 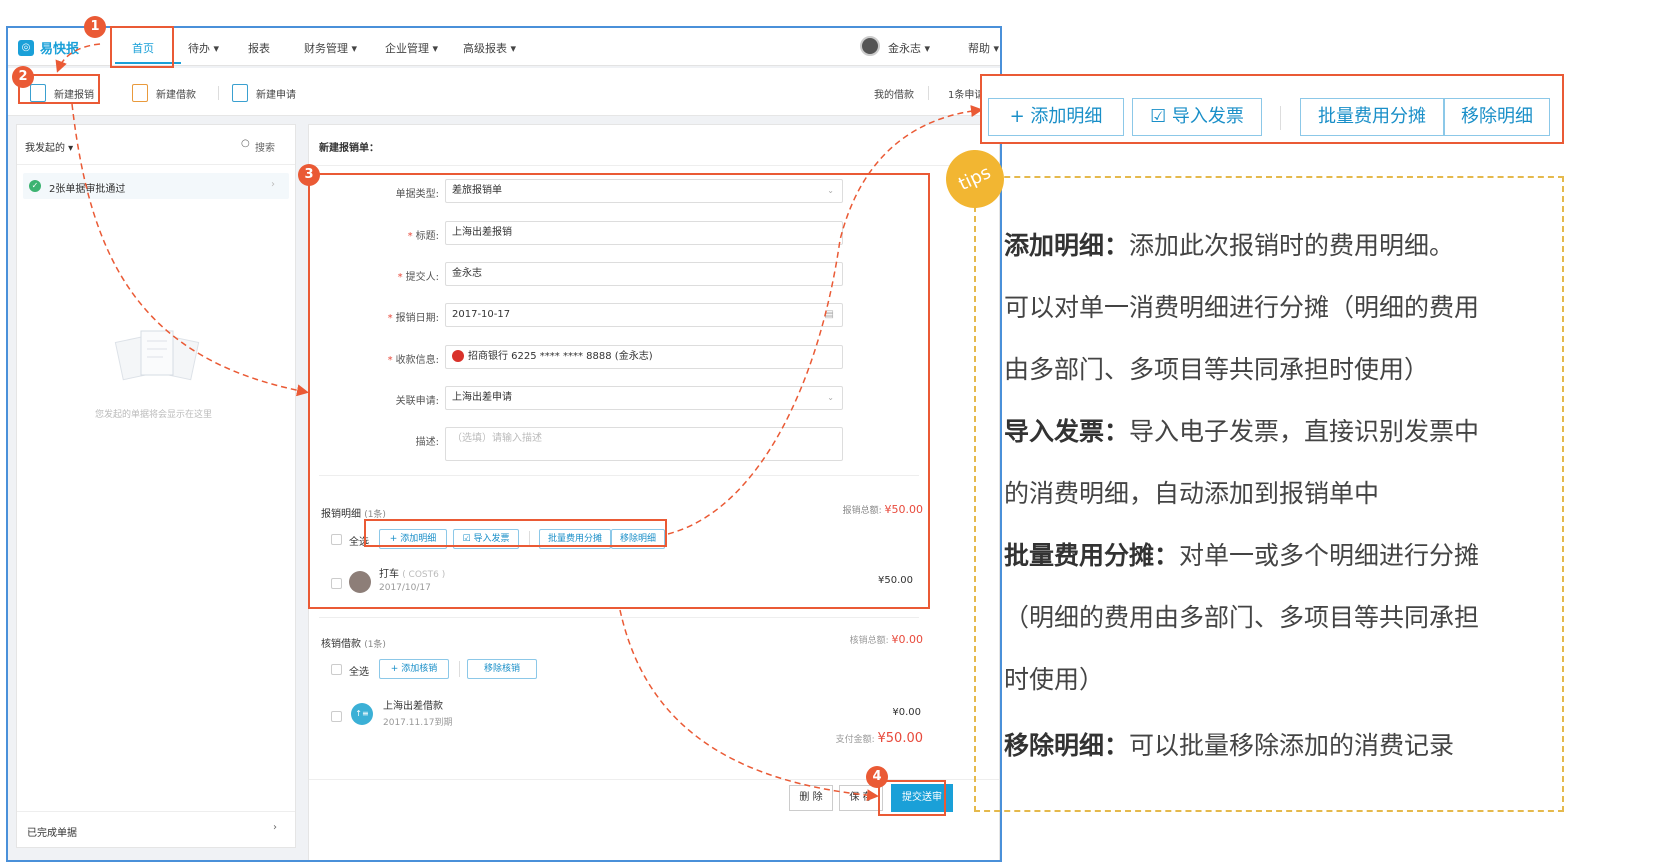 What do you see at coordinates (1280, 118) in the screenshot?
I see `divider` at bounding box center [1280, 118].